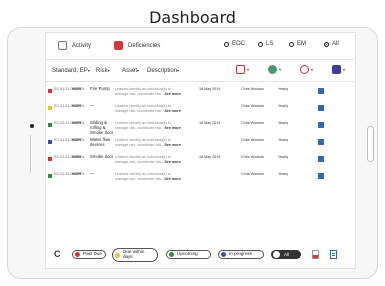 This screenshot has width=385, height=286. What do you see at coordinates (301, 44) in the screenshot?
I see `scope-em-label: EM` at bounding box center [301, 44].